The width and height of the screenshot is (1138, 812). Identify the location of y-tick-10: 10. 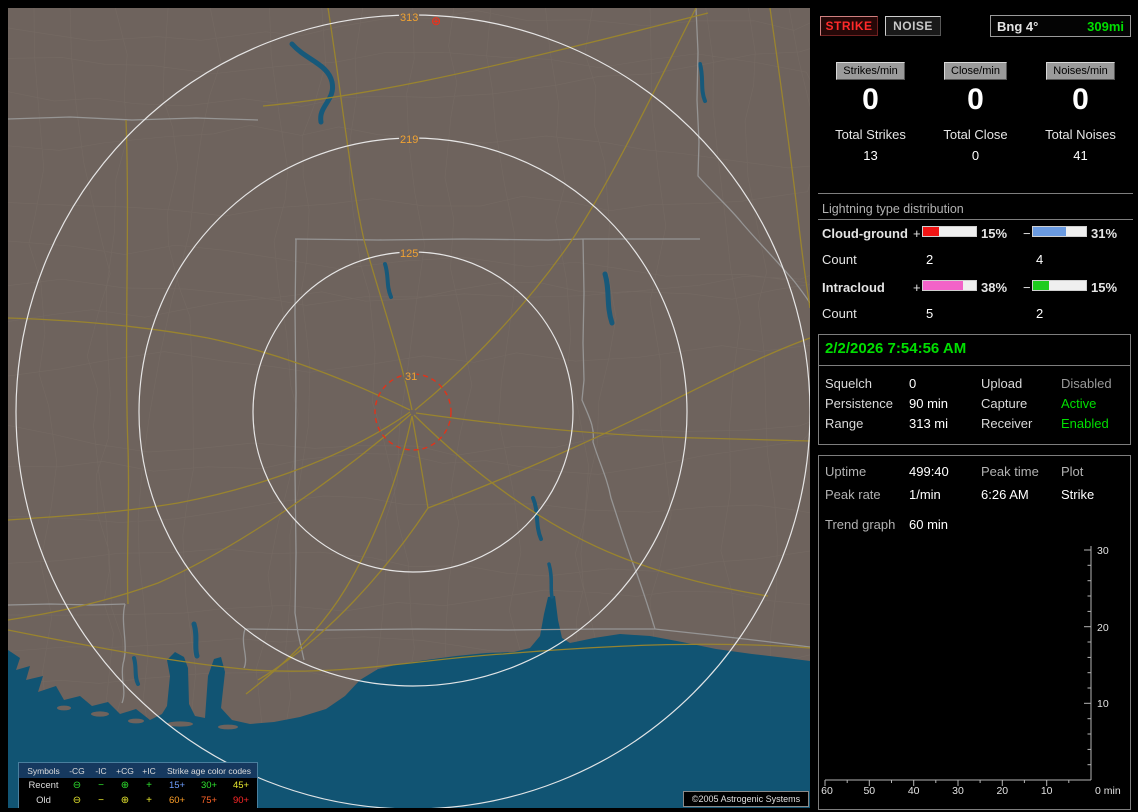
(1103, 704).